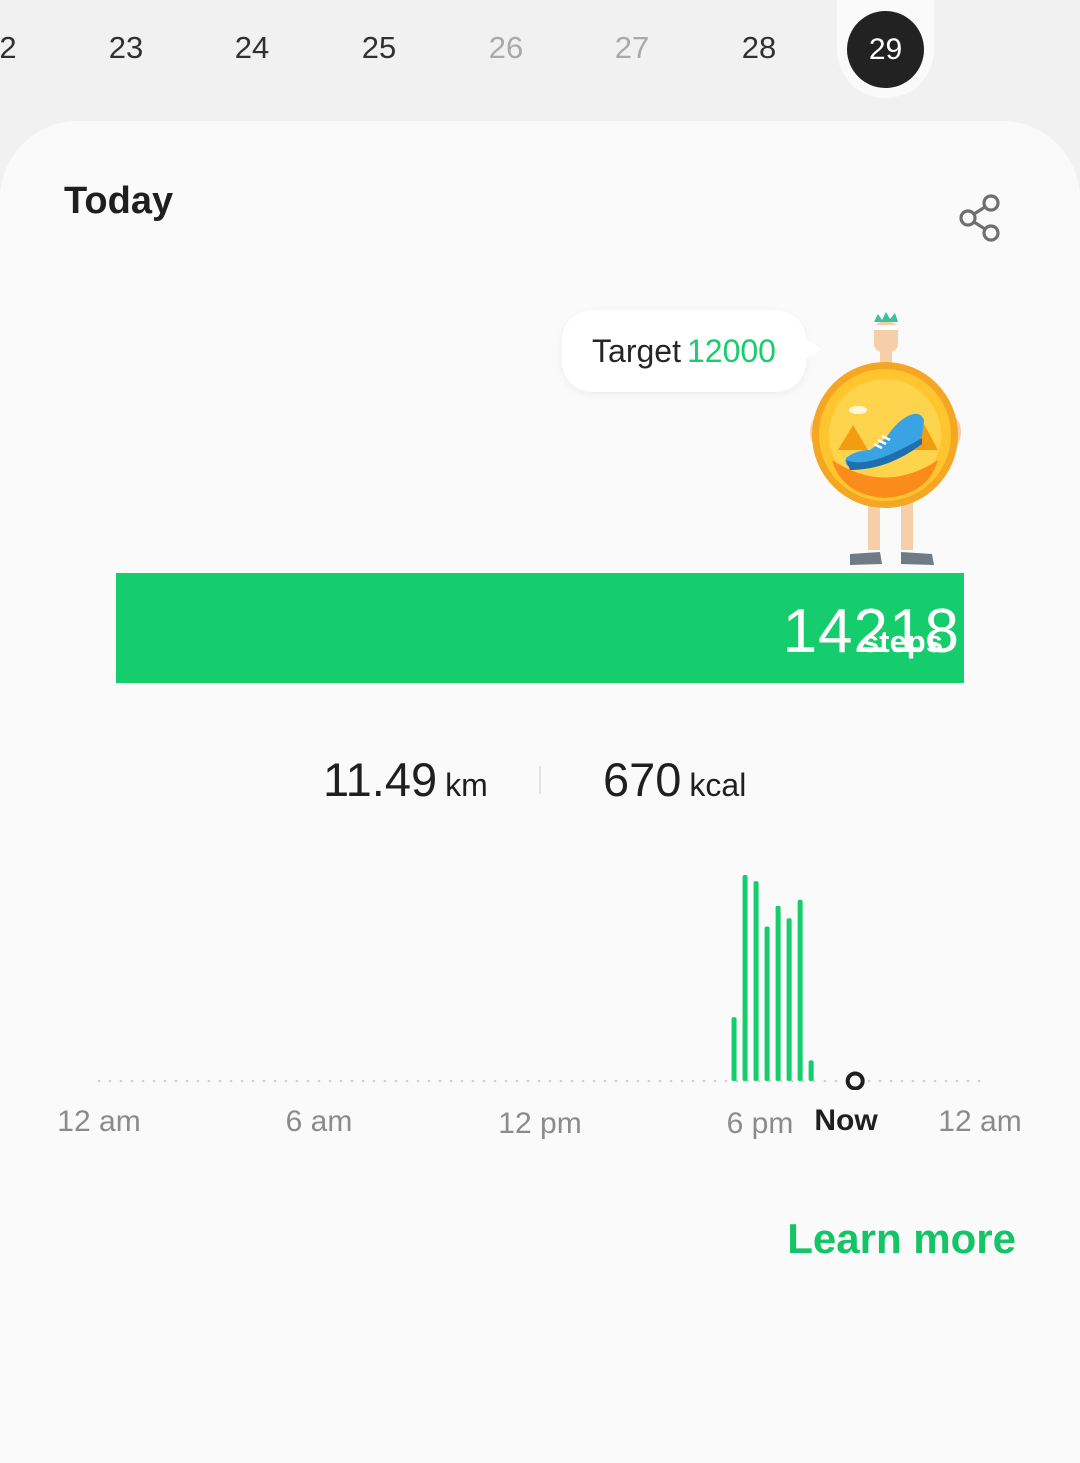 Image resolution: width=1080 pixels, height=1463 pixels. I want to click on date-item: 24, so click(252, 48).